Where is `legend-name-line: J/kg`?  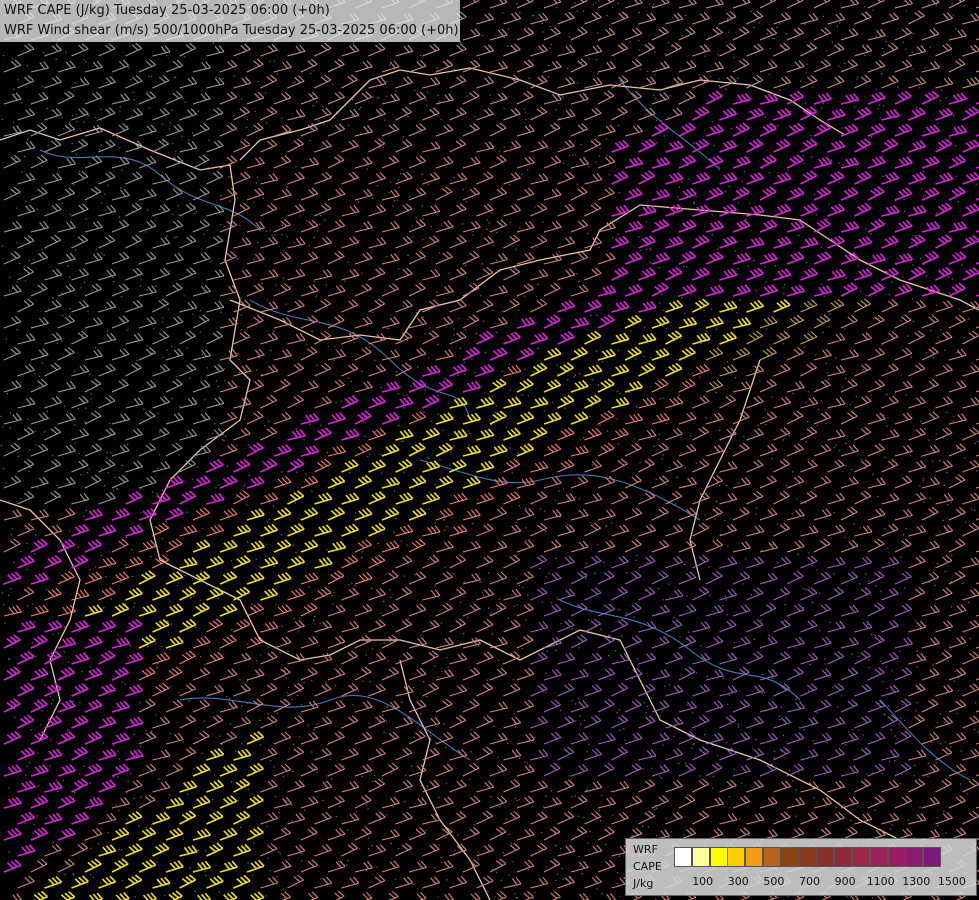
legend-name-line: J/kg is located at coordinates (643, 883).